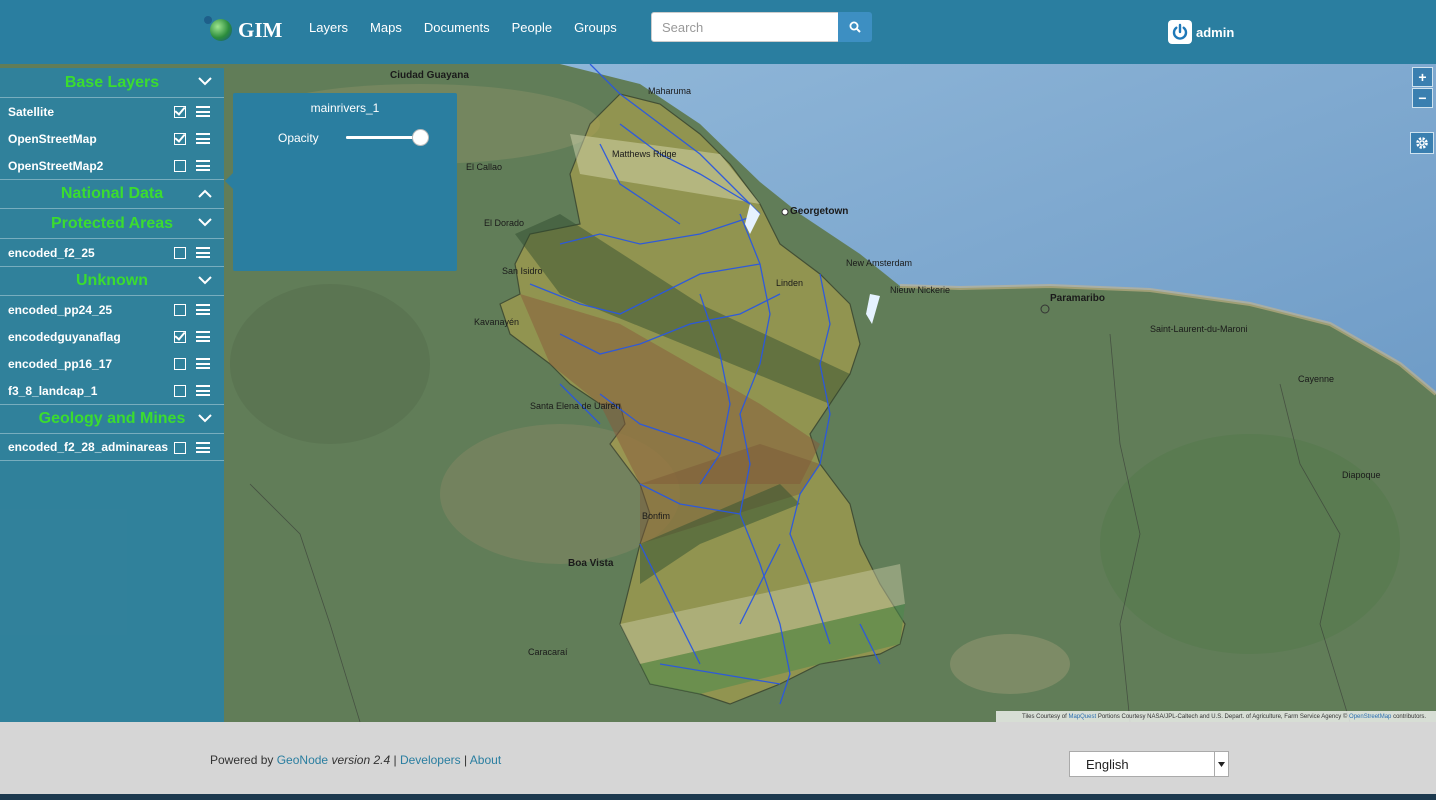 Image resolution: width=1436 pixels, height=800 pixels. Describe the element at coordinates (457, 27) in the screenshot. I see `nav-documents: Documents` at that location.